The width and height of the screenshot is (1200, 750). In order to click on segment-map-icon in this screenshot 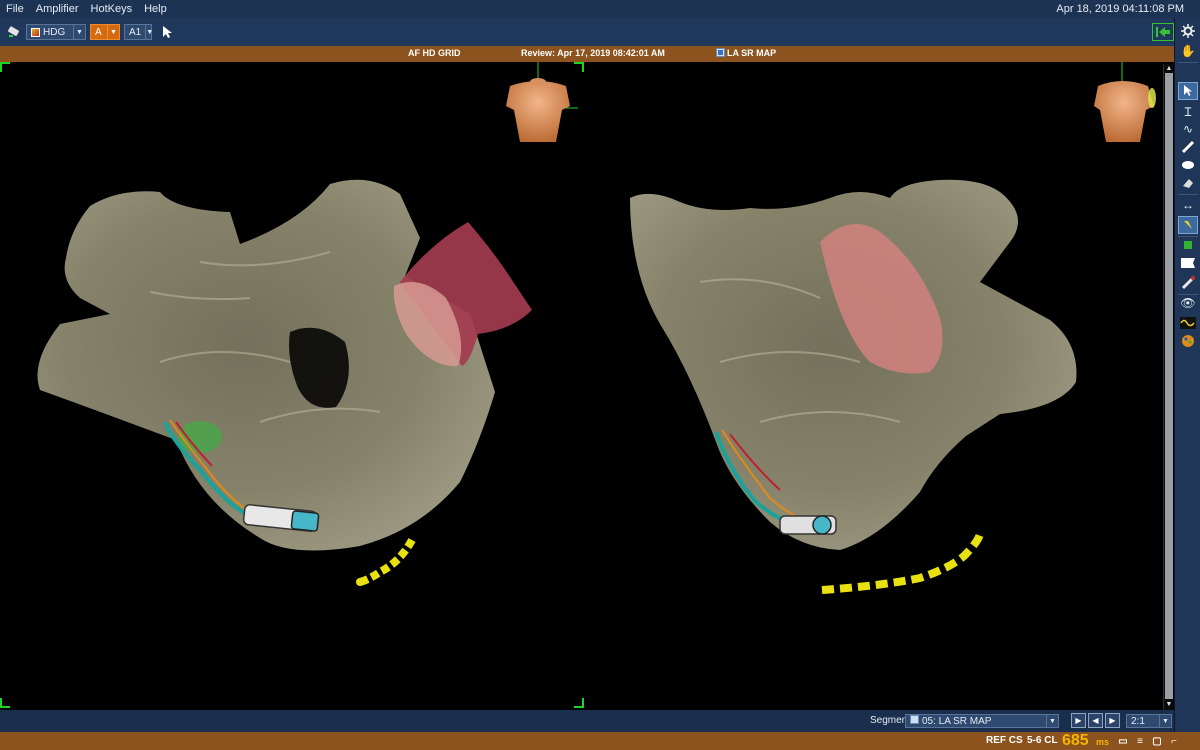, I will do `click(914, 721)`.